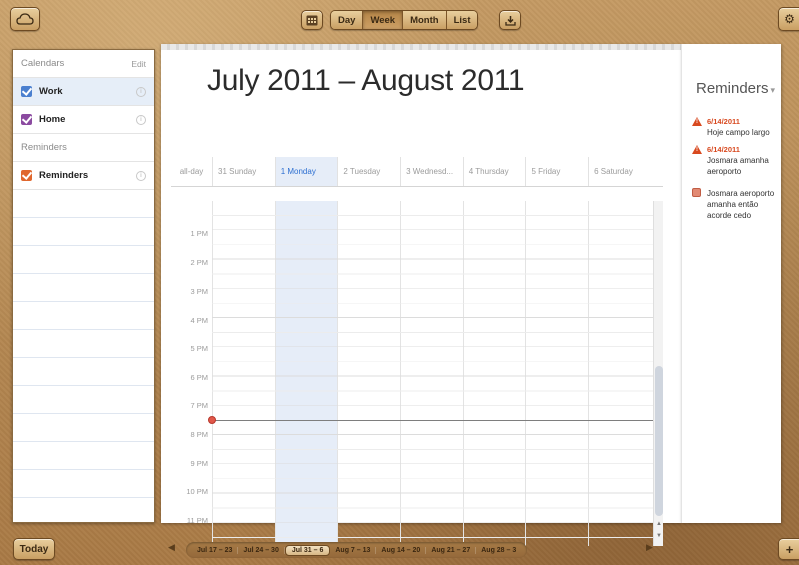 This screenshot has width=799, height=565. I want to click on calendars-header-label: Calendars, so click(43, 63).